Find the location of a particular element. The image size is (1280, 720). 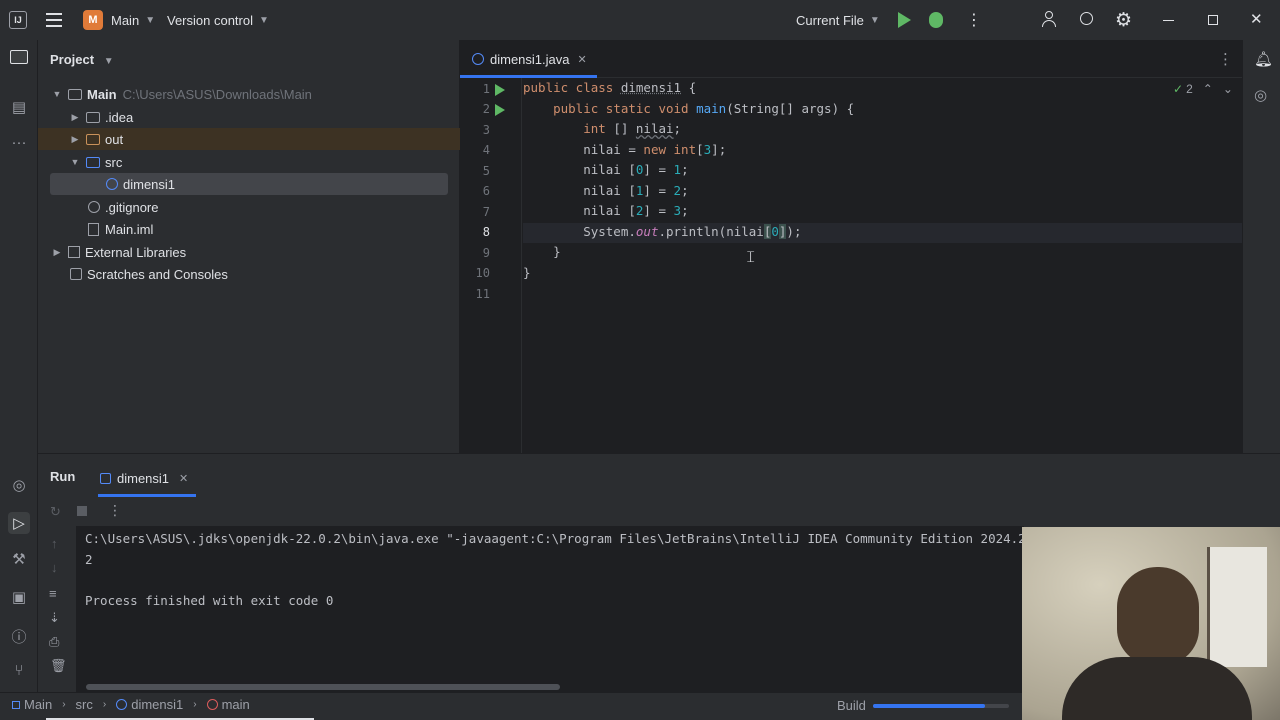

vcs-label: Version control is located at coordinates (210, 20).